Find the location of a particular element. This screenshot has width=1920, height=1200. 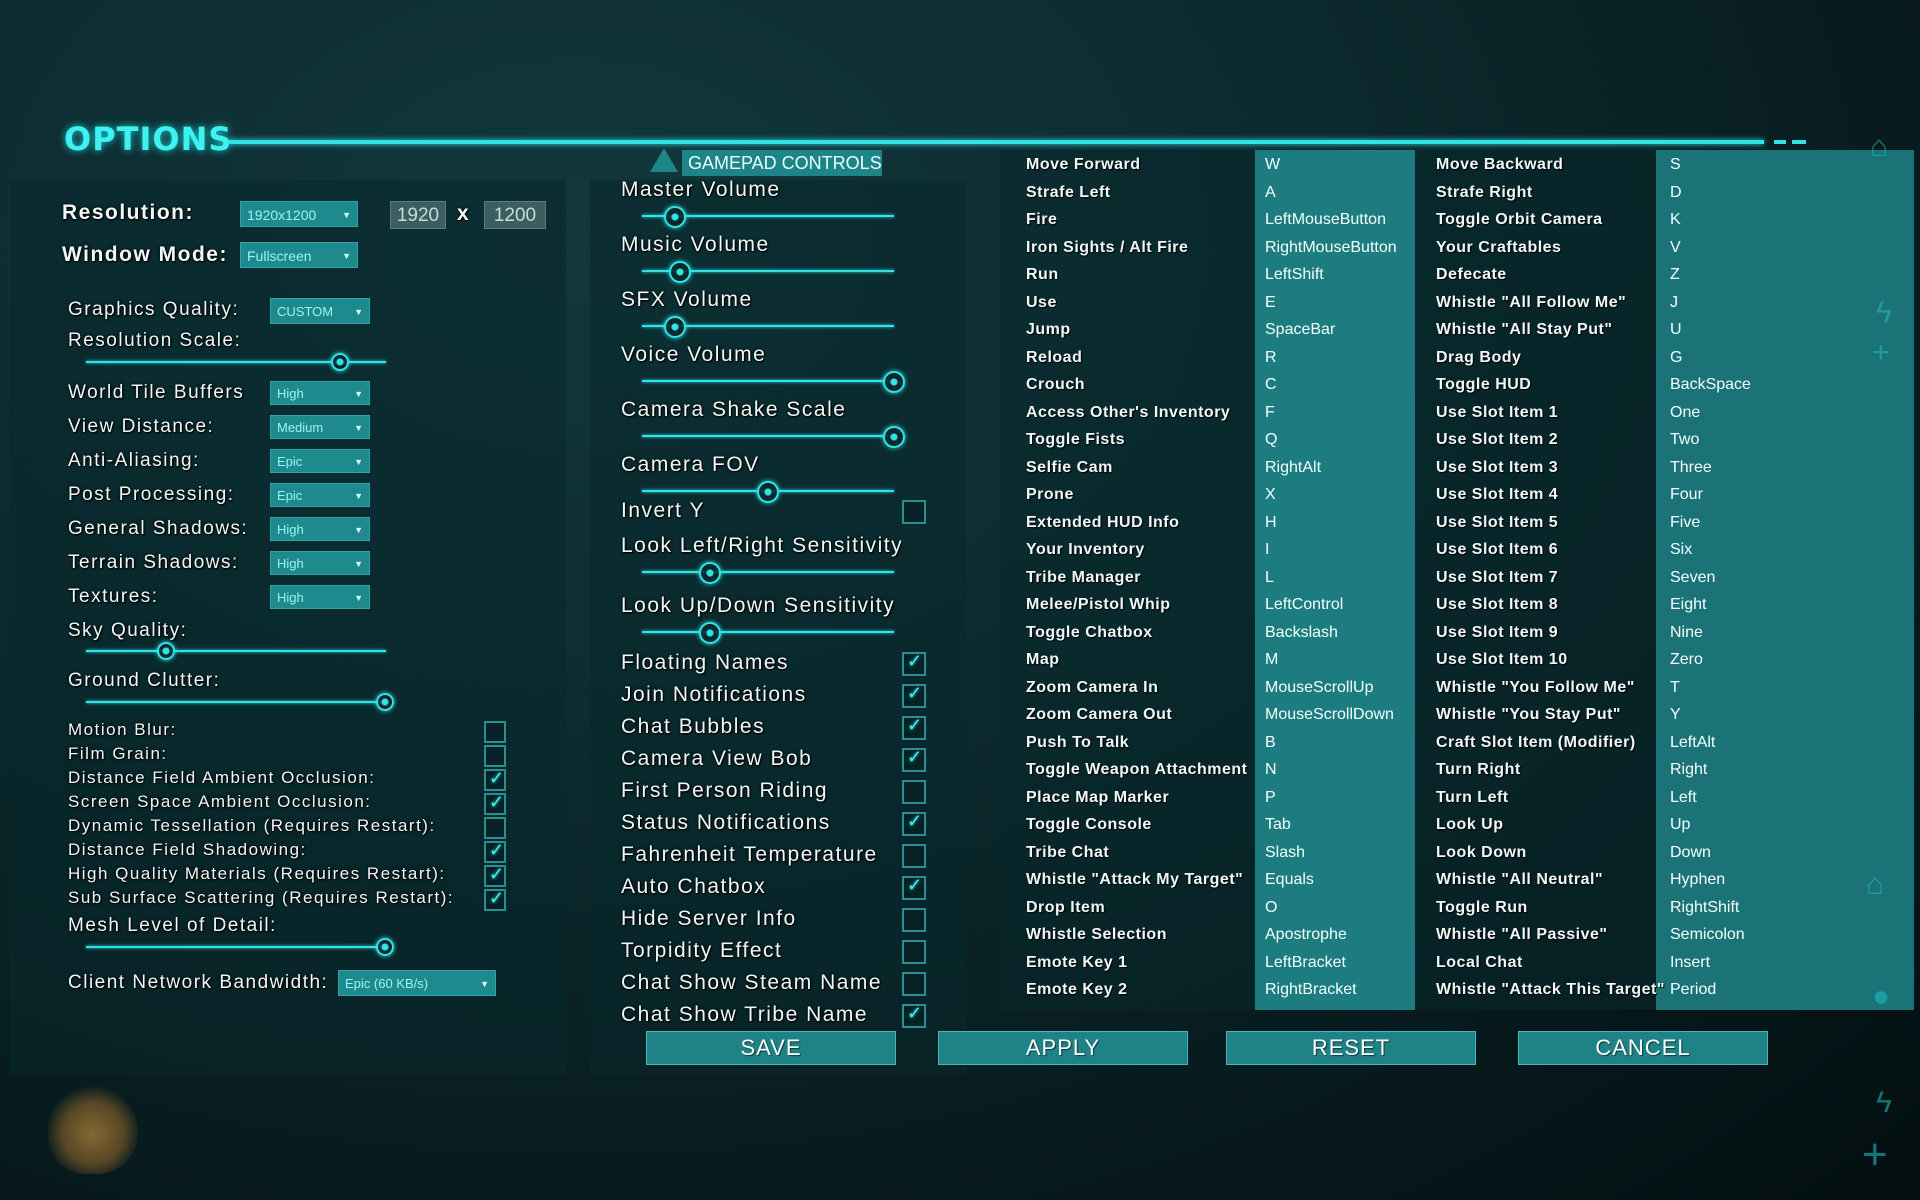

keybind-key: Left is located at coordinates (1683, 798).